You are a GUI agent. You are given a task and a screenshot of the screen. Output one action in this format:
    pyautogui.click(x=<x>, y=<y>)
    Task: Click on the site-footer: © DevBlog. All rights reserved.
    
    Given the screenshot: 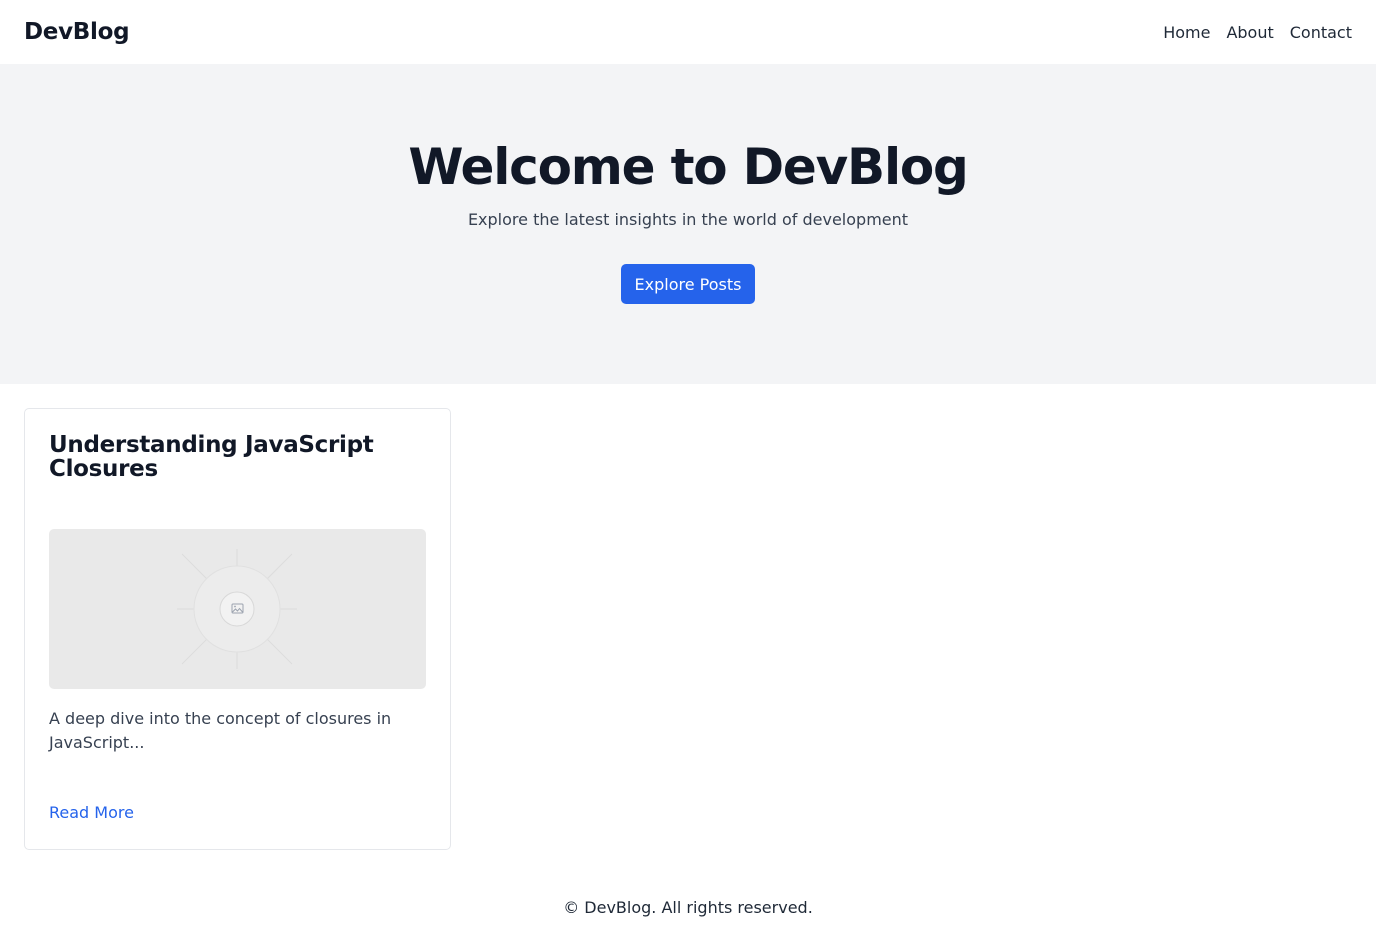 What is the action you would take?
    pyautogui.click(x=688, y=907)
    